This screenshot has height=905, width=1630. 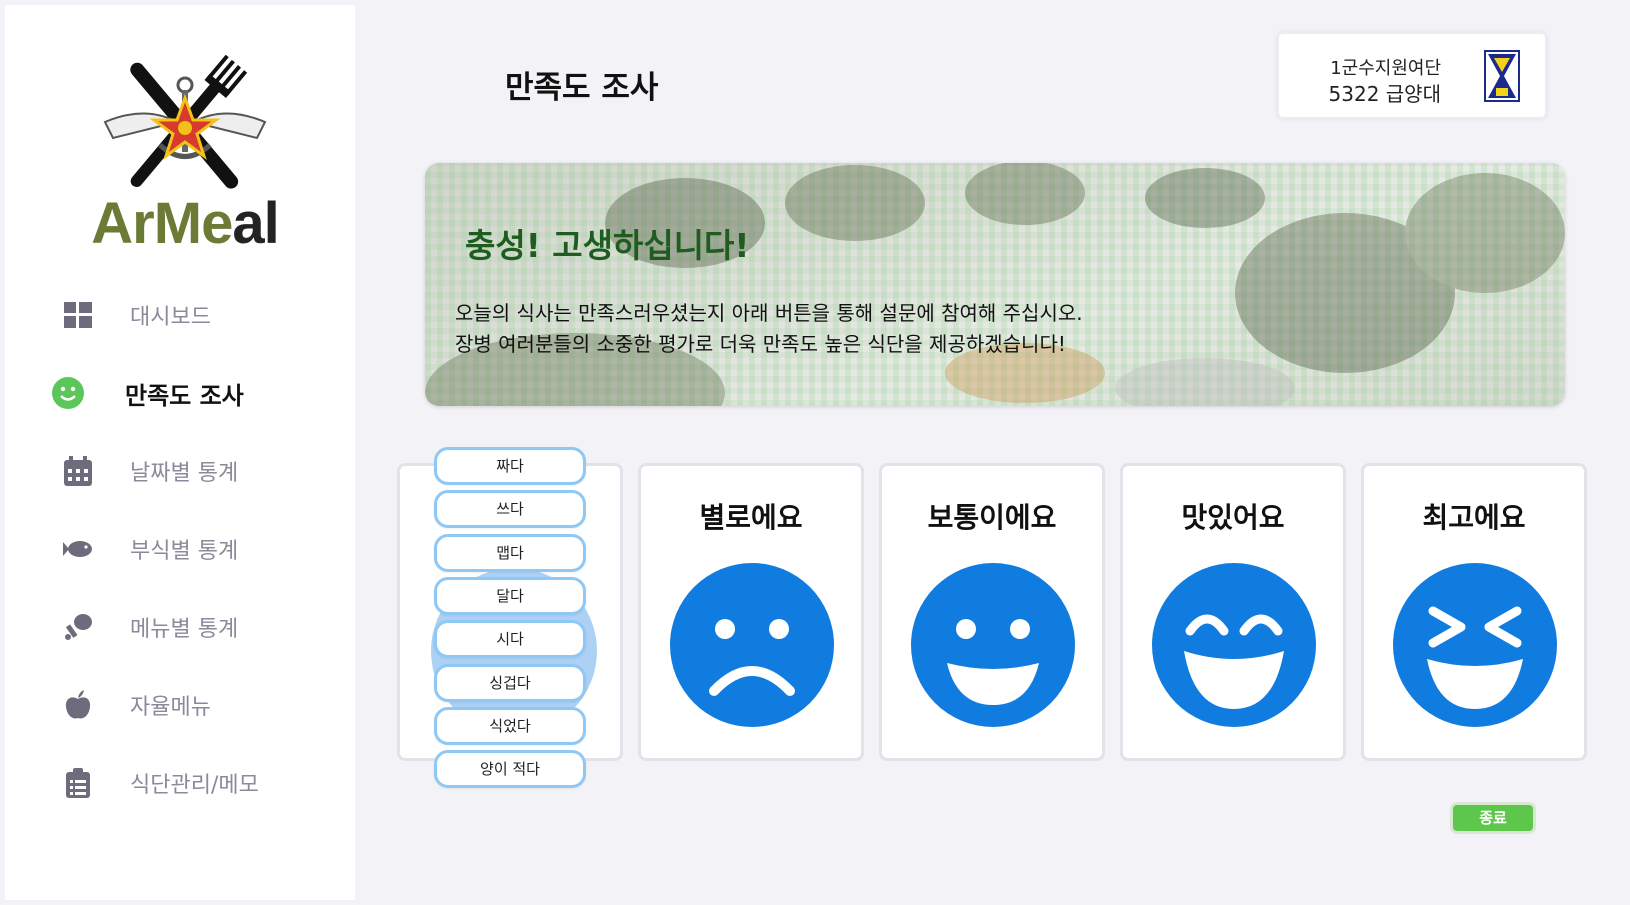 I want to click on sidebar-item-free-menu: 자율메뉴, so click(x=180, y=705).